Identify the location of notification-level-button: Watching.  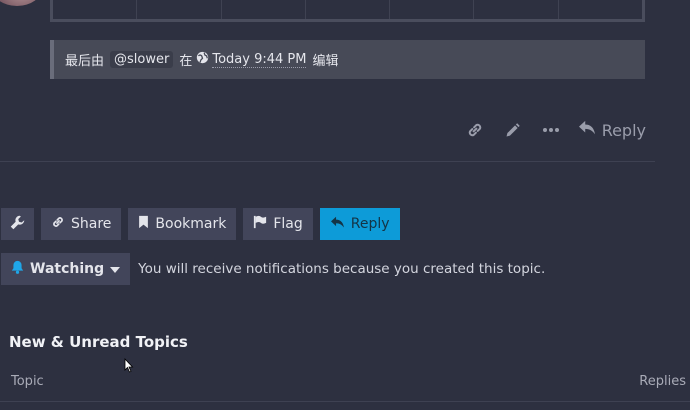
(66, 269).